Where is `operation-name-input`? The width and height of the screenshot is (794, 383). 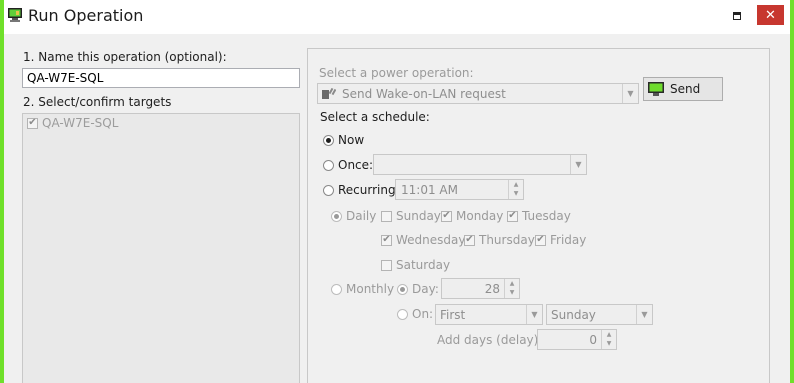 operation-name-input is located at coordinates (161, 78).